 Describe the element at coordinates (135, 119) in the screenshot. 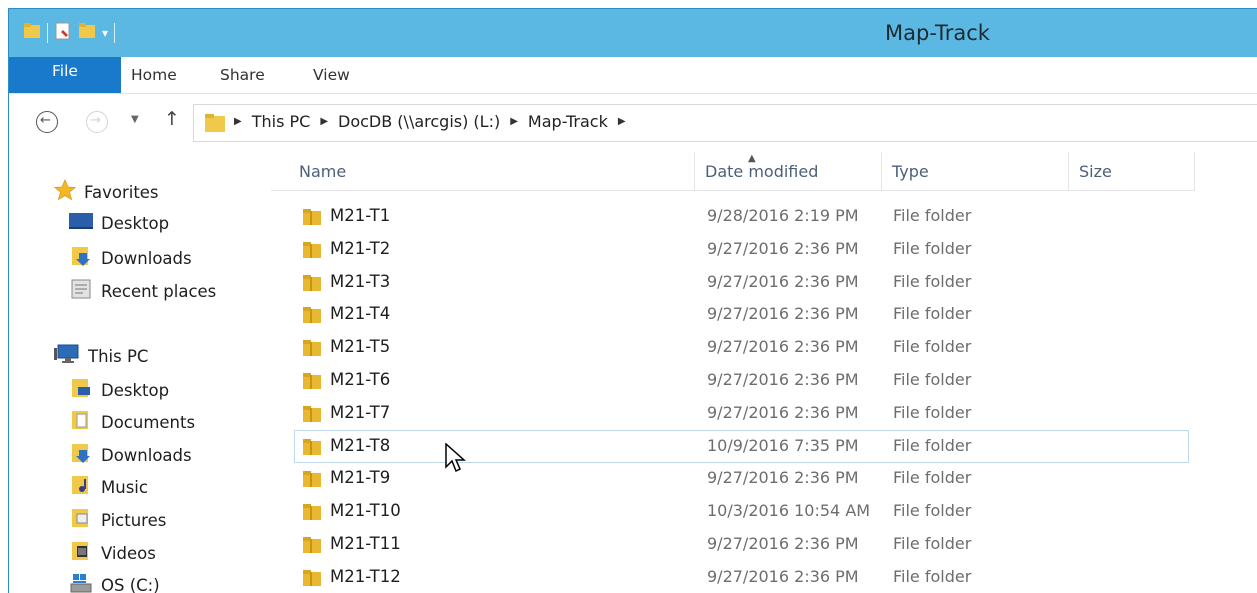

I see `recent-locations-dropdown: ▼` at that location.